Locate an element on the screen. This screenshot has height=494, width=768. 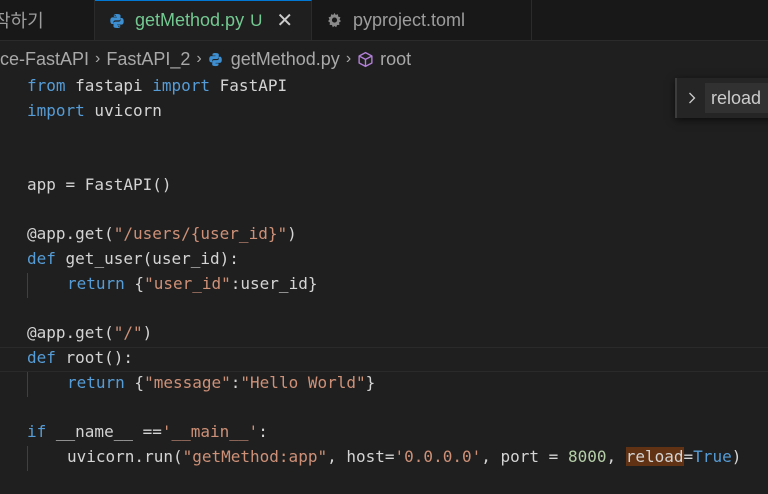
code-line: return {"message":"Hello World"} is located at coordinates (221, 382).